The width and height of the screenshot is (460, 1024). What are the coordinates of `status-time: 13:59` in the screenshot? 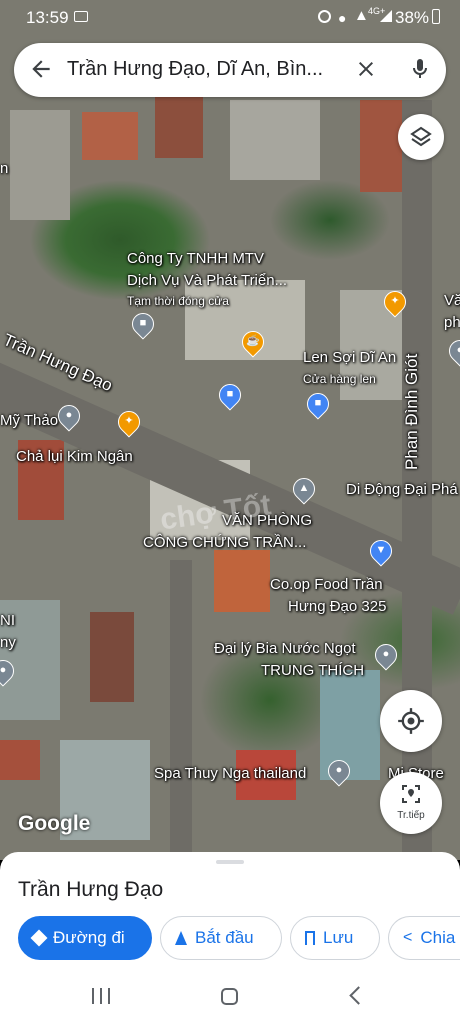 It's located at (47, 17).